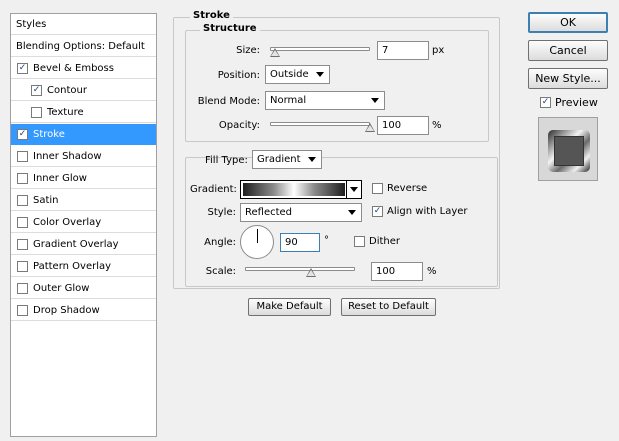 This screenshot has width=619, height=441. I want to click on reverse-check-icon, so click(377, 188).